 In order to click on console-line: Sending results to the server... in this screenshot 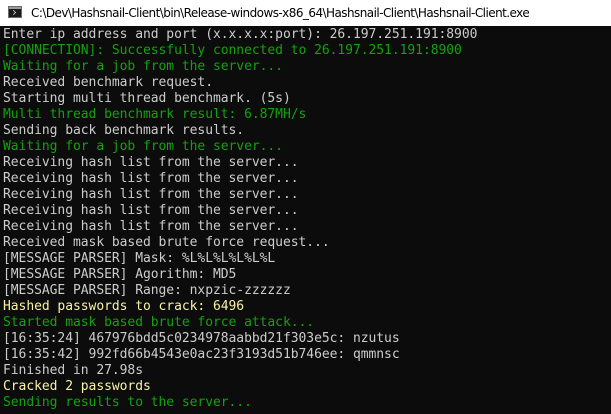, I will do `click(127, 402)`.